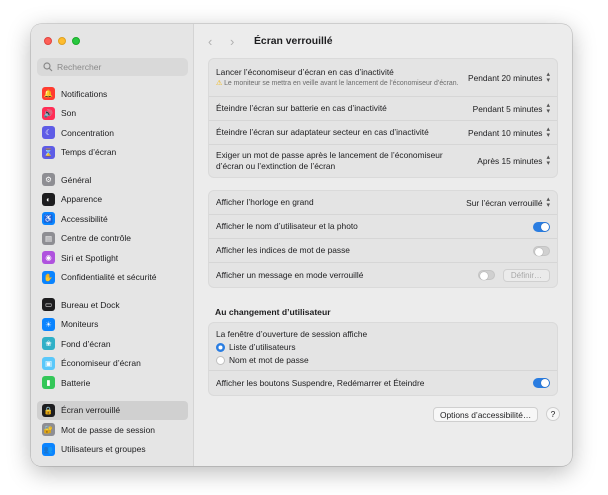  Describe the element at coordinates (96, 238) in the screenshot. I see `sidebar-item-label: Centre de contrôle` at that location.